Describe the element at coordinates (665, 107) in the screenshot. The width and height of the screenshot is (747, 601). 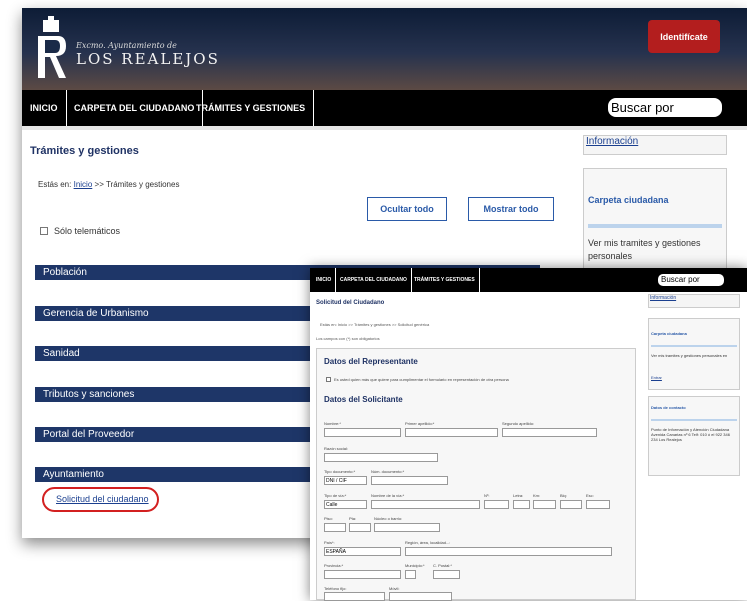
I see `search-input: Buscar por` at that location.